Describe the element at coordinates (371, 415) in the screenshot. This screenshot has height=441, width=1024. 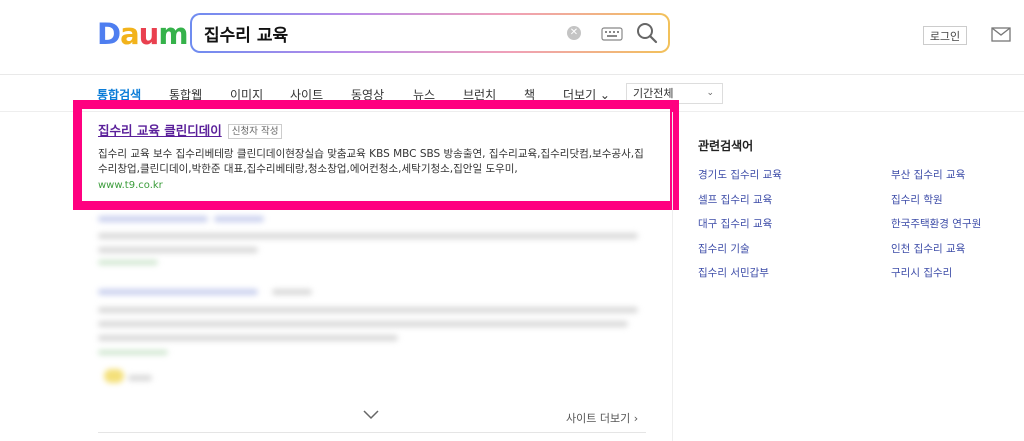
I see `expand-chevron-icon` at that location.